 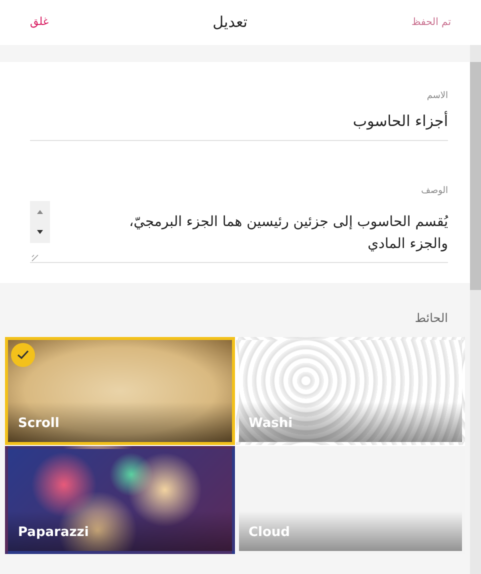 What do you see at coordinates (431, 318) in the screenshot?
I see `section-label: الحائط` at bounding box center [431, 318].